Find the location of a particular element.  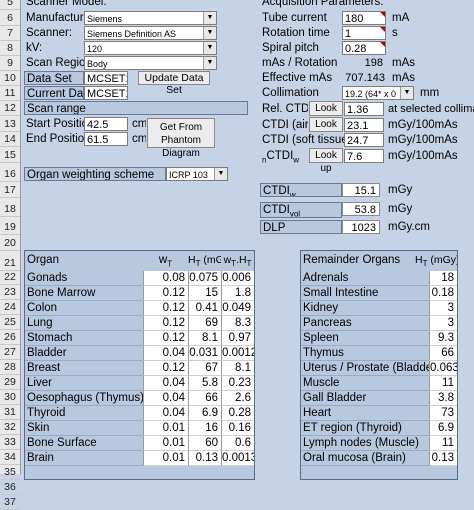

kv-label: kV: is located at coordinates (54, 48).